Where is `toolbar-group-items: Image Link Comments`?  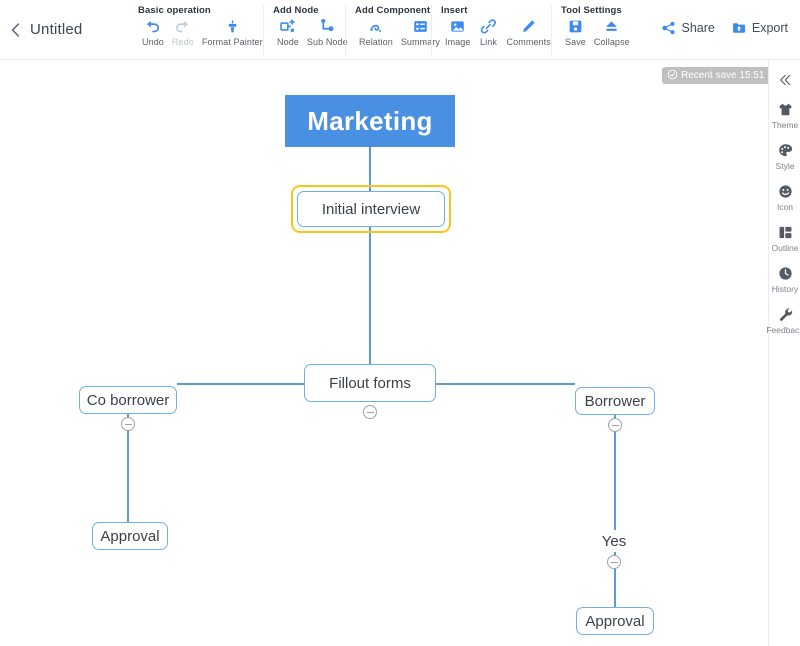
toolbar-group-items: Image Link Comments is located at coordinates (498, 32).